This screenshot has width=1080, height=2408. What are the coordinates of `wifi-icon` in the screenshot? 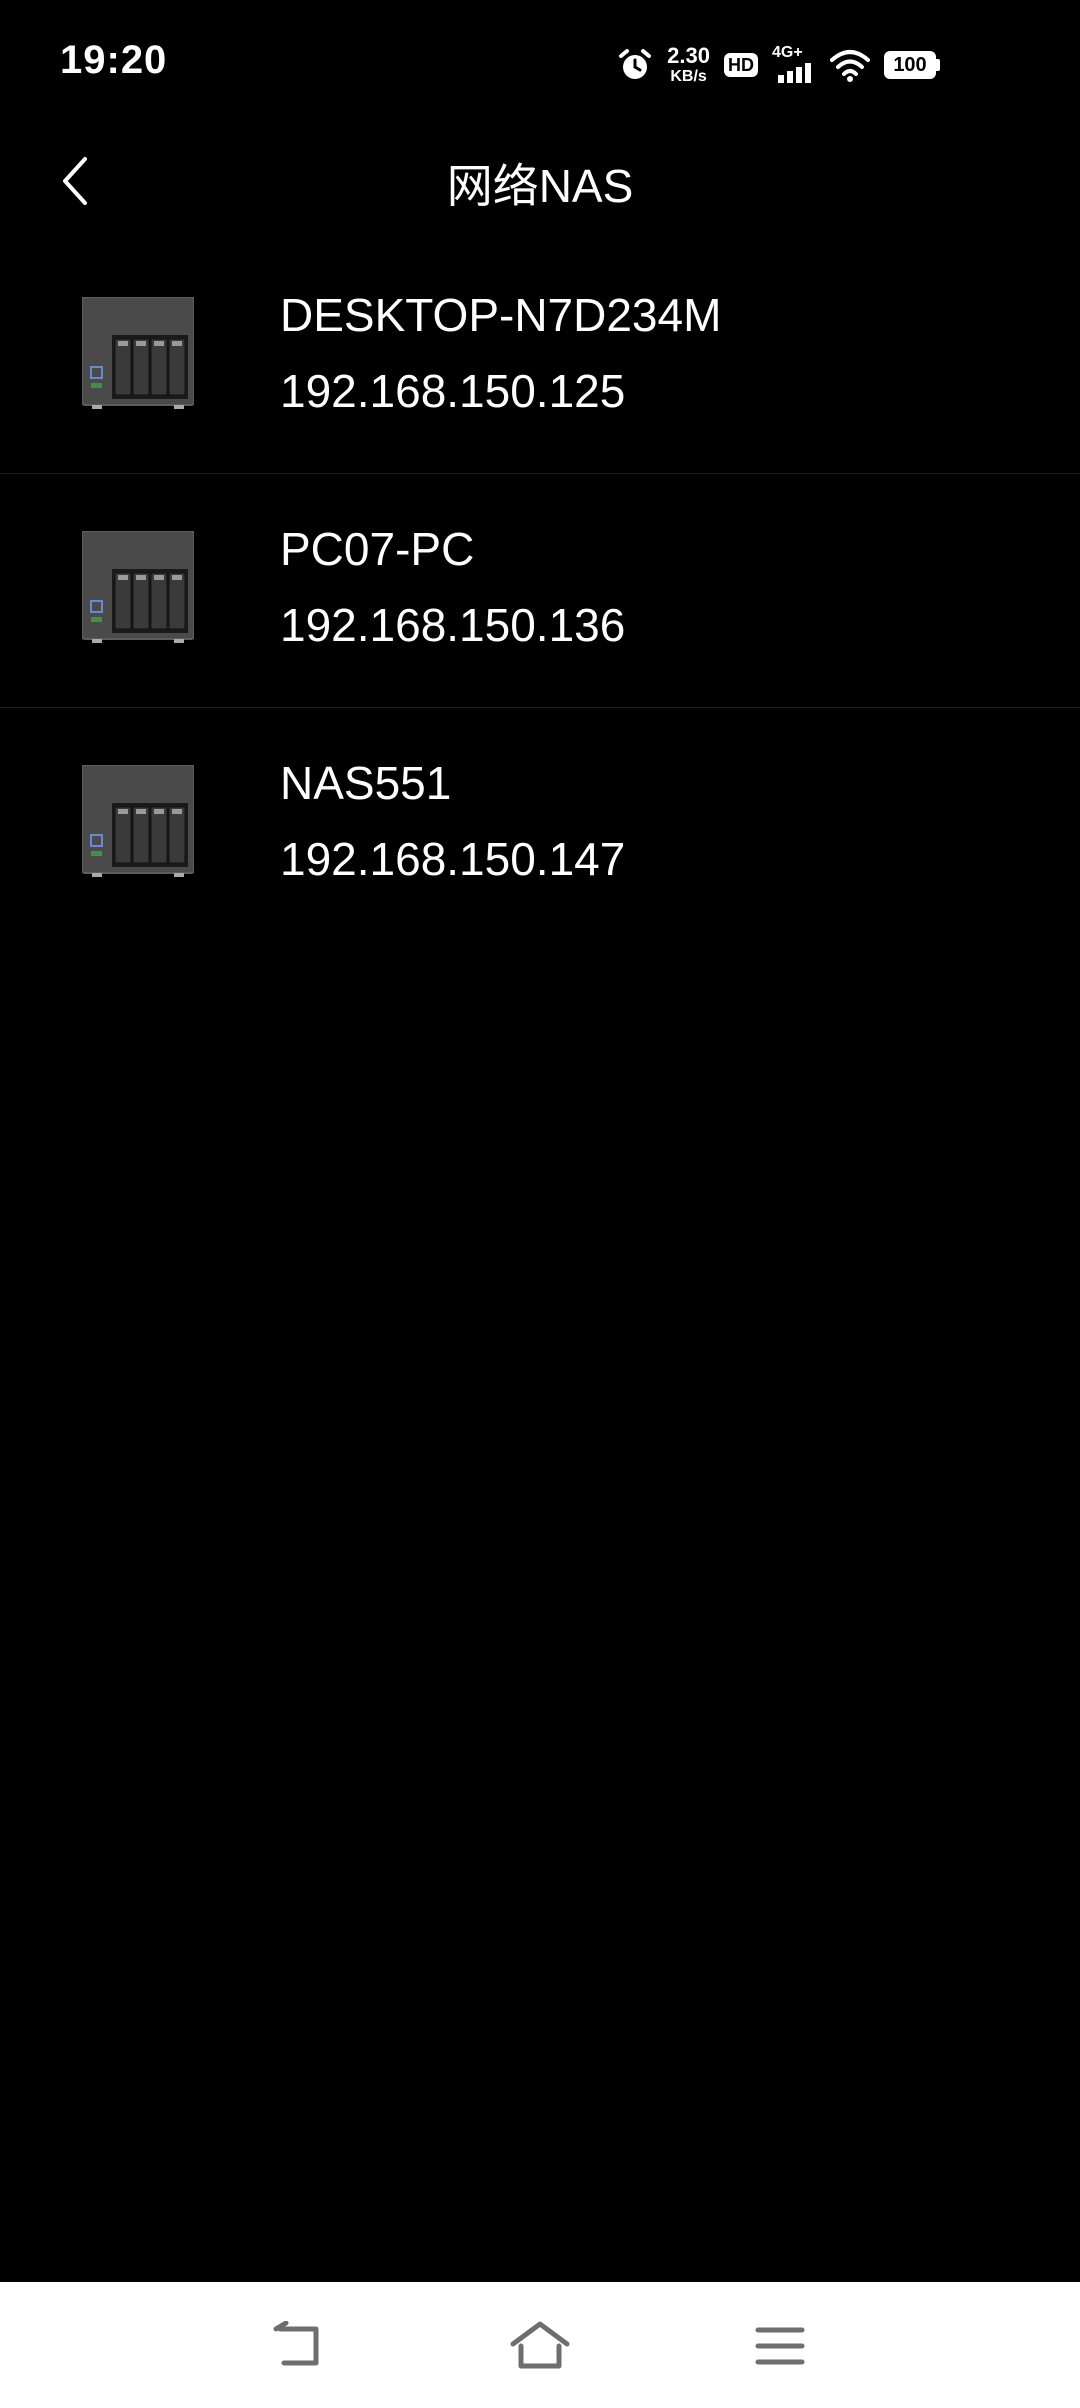 It's located at (850, 66).